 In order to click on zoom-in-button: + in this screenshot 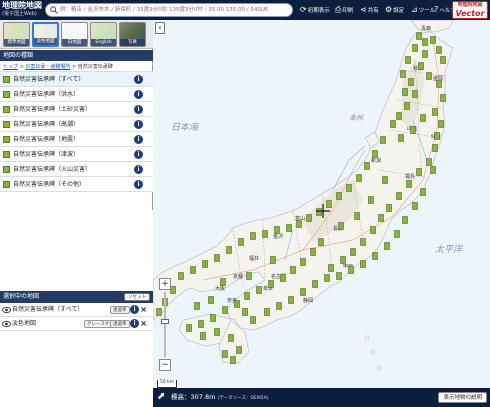, I will do `click(165, 284)`.